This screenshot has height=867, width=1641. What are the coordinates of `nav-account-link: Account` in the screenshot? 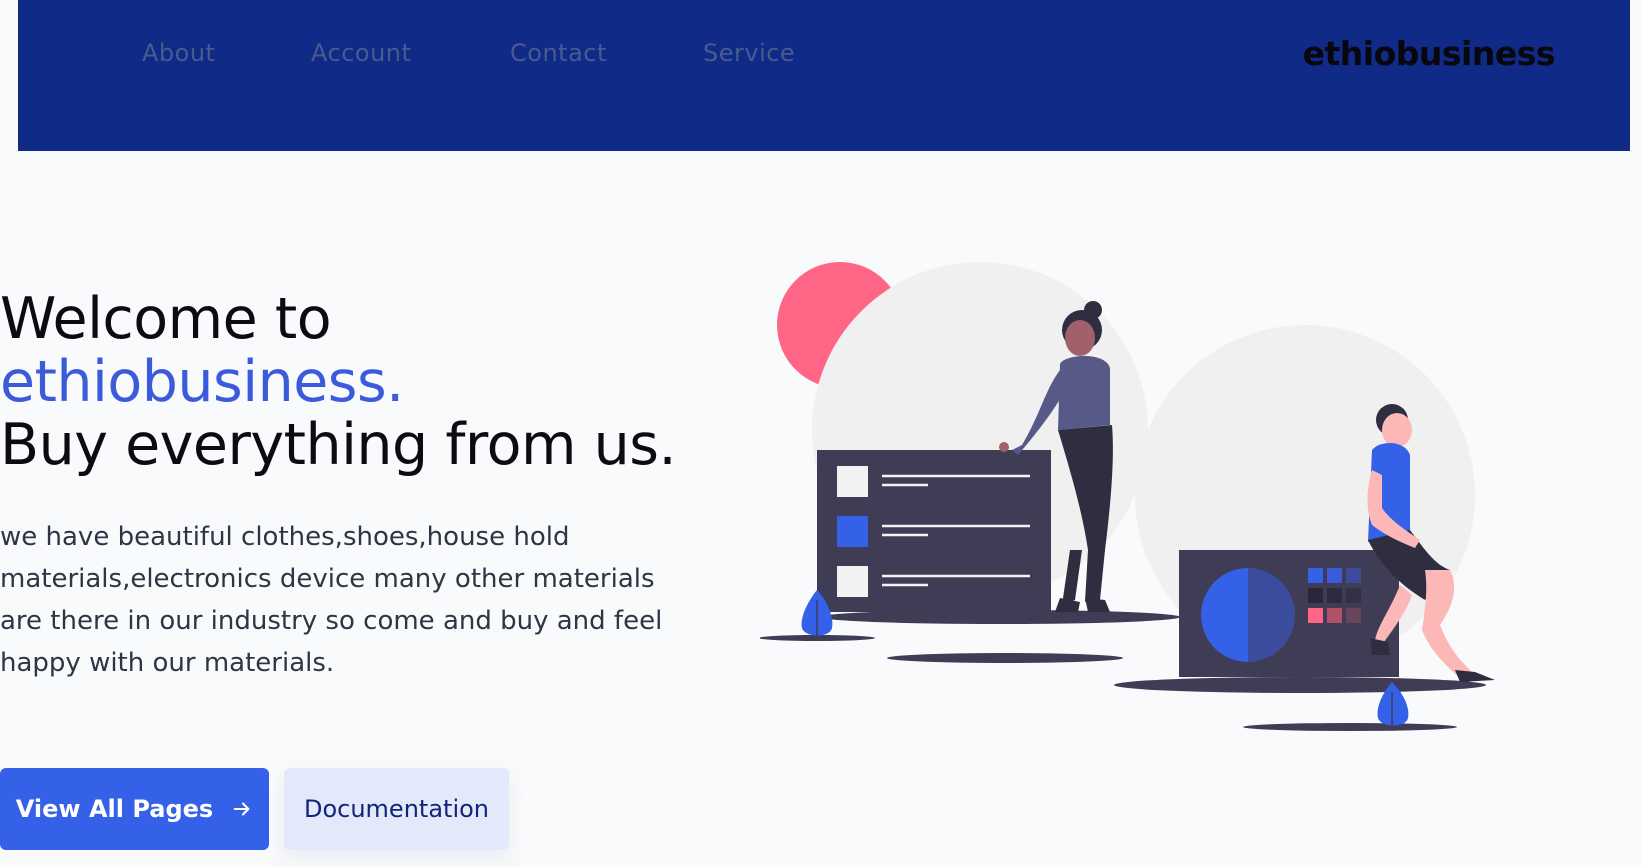 It's located at (361, 53).